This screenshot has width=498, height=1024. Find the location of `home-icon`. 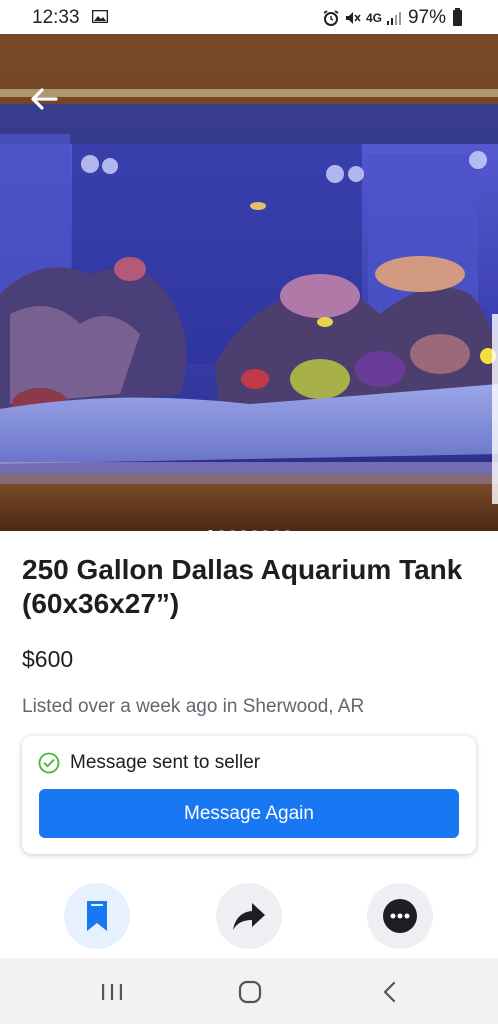

home-icon is located at coordinates (250, 992).